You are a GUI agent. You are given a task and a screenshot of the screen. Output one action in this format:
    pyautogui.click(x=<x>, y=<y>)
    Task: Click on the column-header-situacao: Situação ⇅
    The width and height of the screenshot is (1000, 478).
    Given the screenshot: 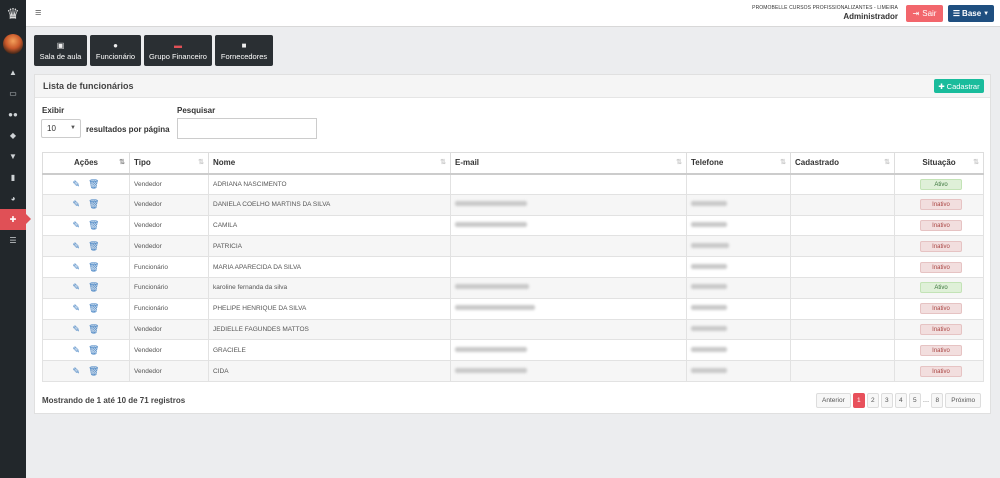 What is the action you would take?
    pyautogui.click(x=939, y=163)
    